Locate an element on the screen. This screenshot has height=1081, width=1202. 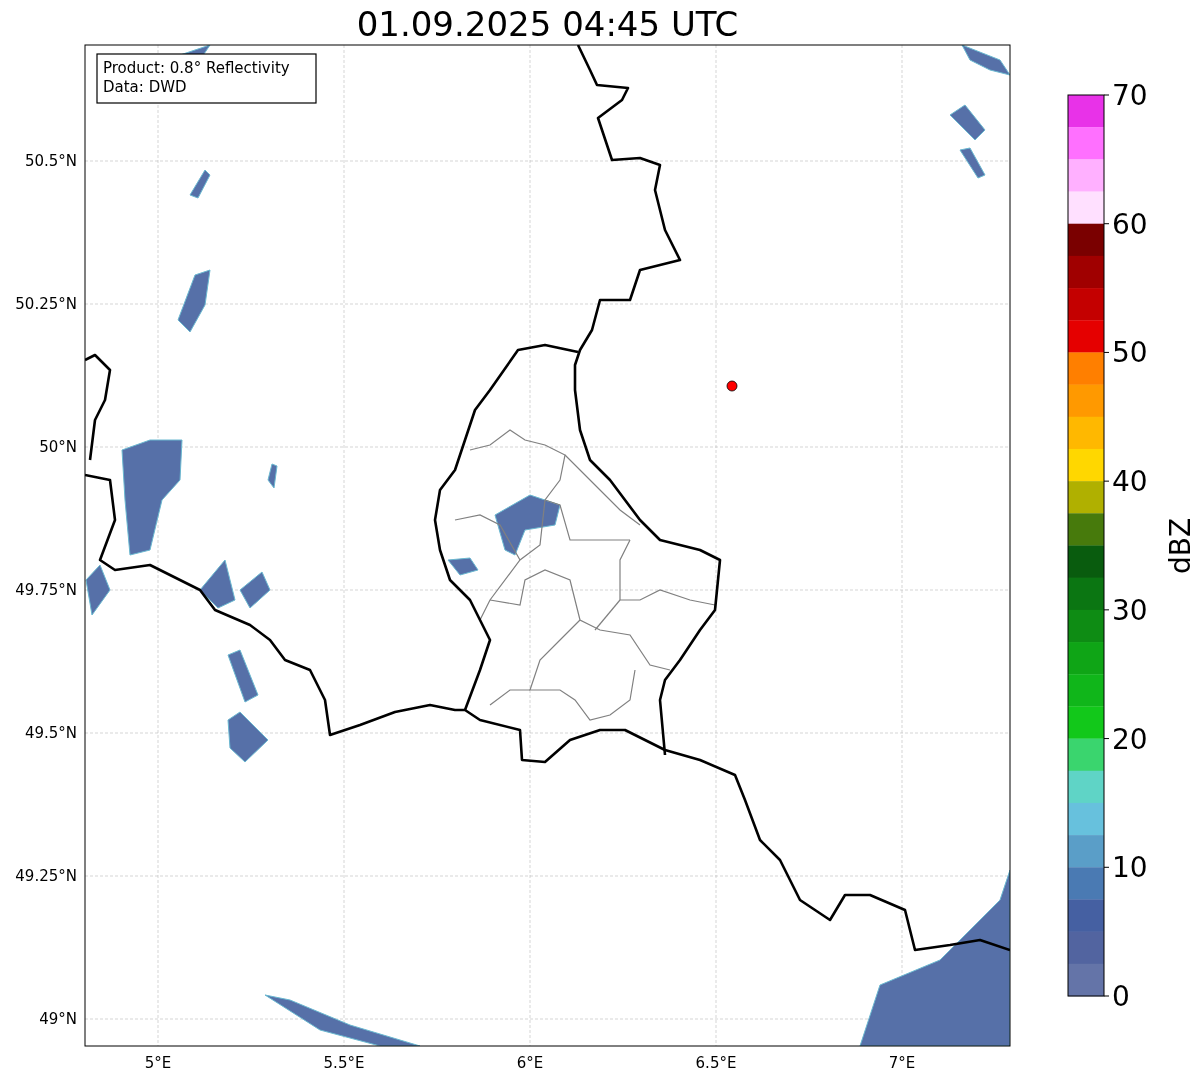
radar-site-marker is located at coordinates (732, 386).